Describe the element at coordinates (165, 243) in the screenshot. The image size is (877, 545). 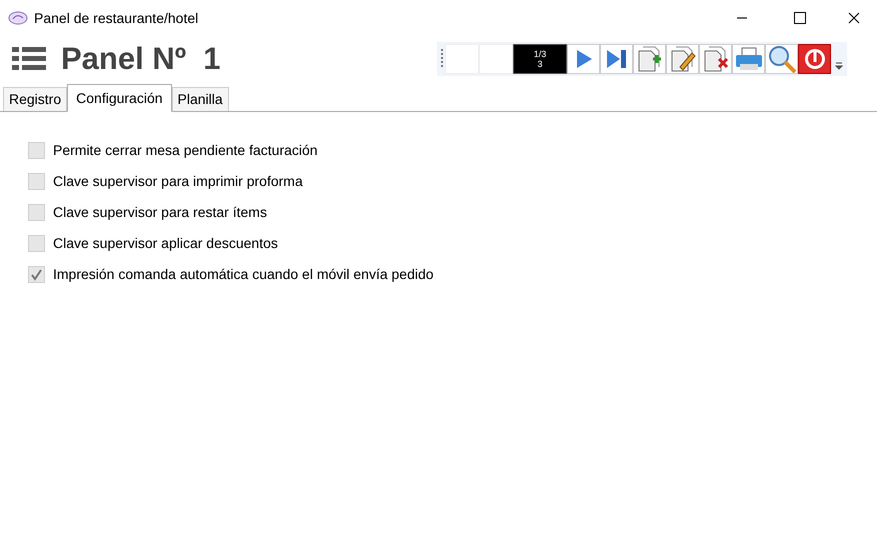
I see `option-label: Clave supervisor aplicar descuentos` at that location.